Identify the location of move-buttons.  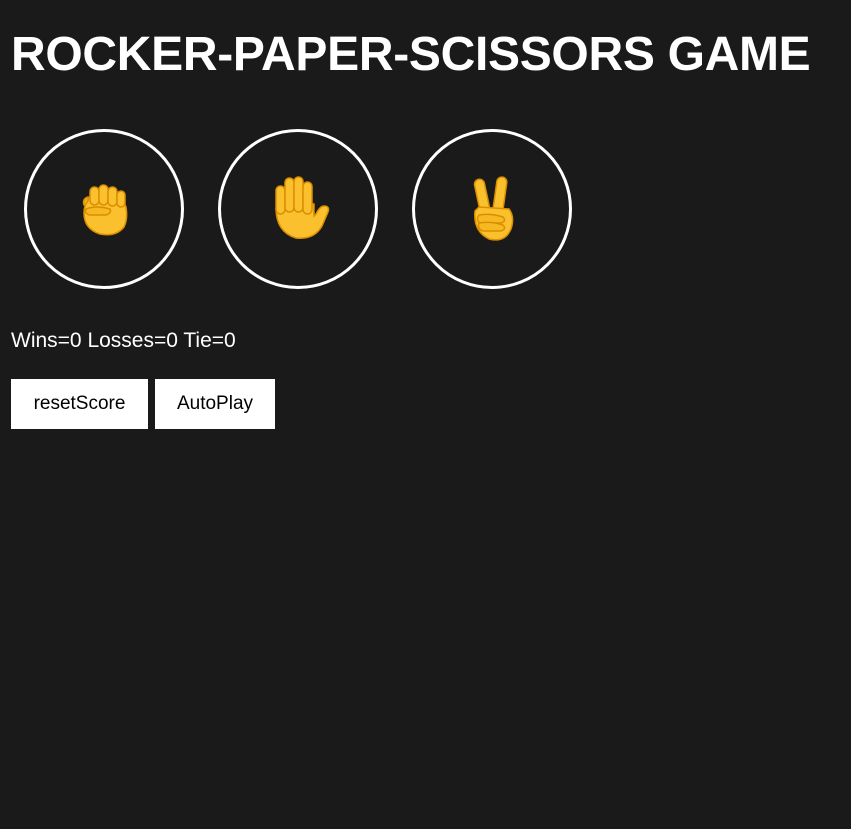
(298, 209).